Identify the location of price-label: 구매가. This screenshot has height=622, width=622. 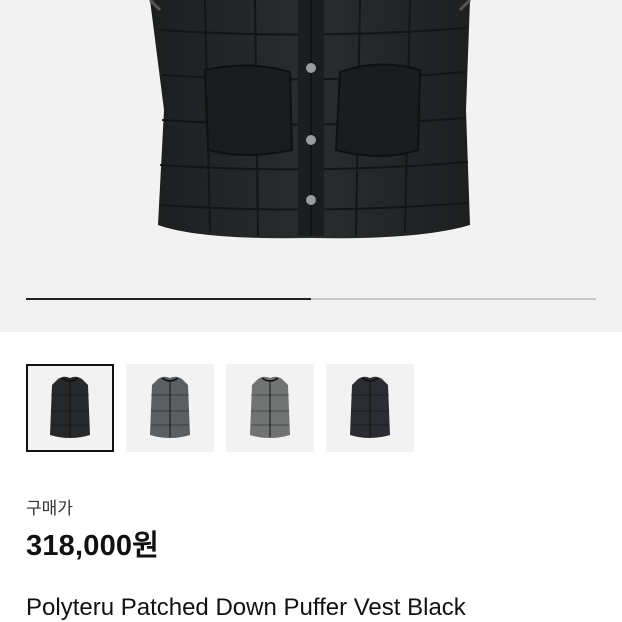
(49, 508).